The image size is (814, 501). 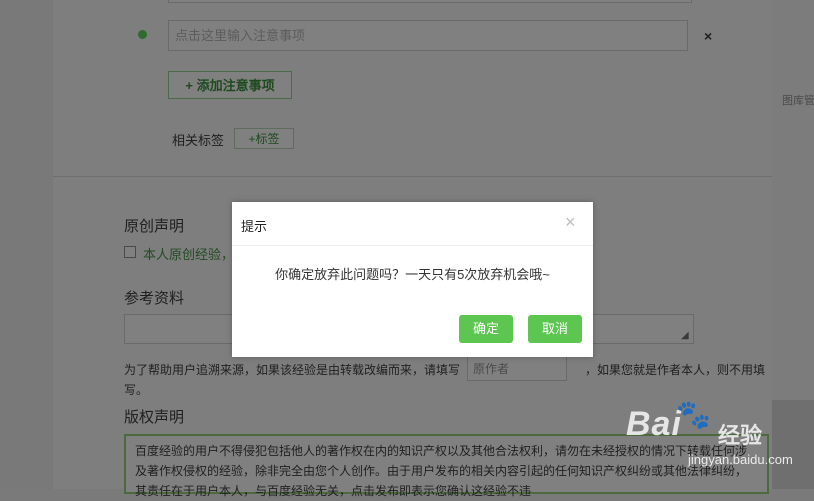 I want to click on dialog-title: 提示, so click(x=254, y=226).